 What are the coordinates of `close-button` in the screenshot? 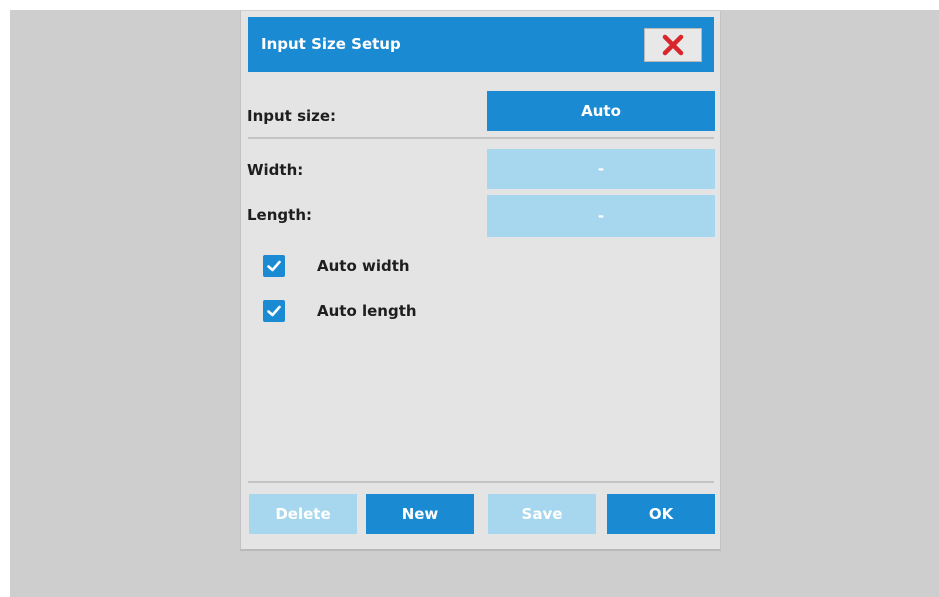 It's located at (673, 45).